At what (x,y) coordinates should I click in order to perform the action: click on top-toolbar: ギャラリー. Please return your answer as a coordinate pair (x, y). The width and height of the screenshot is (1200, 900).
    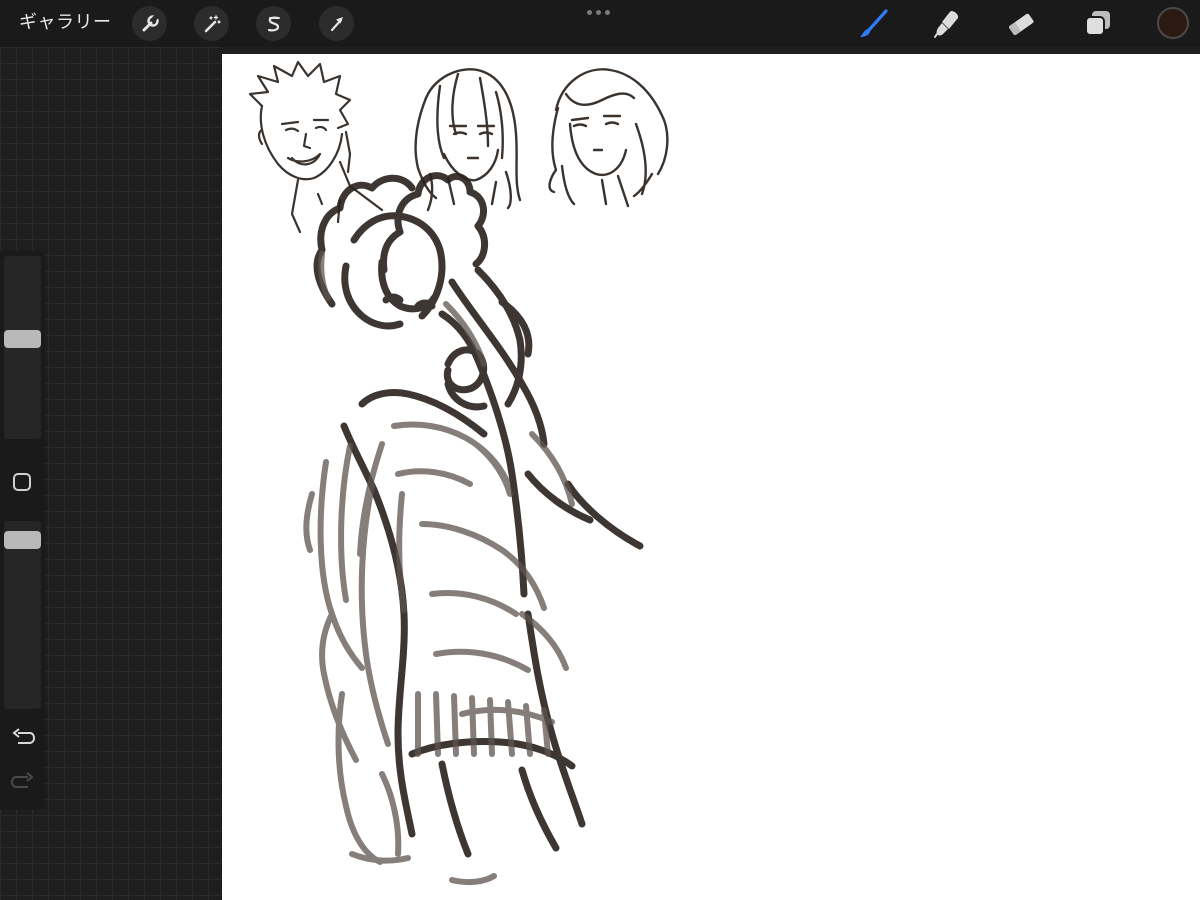
    Looking at the image, I should click on (600, 23).